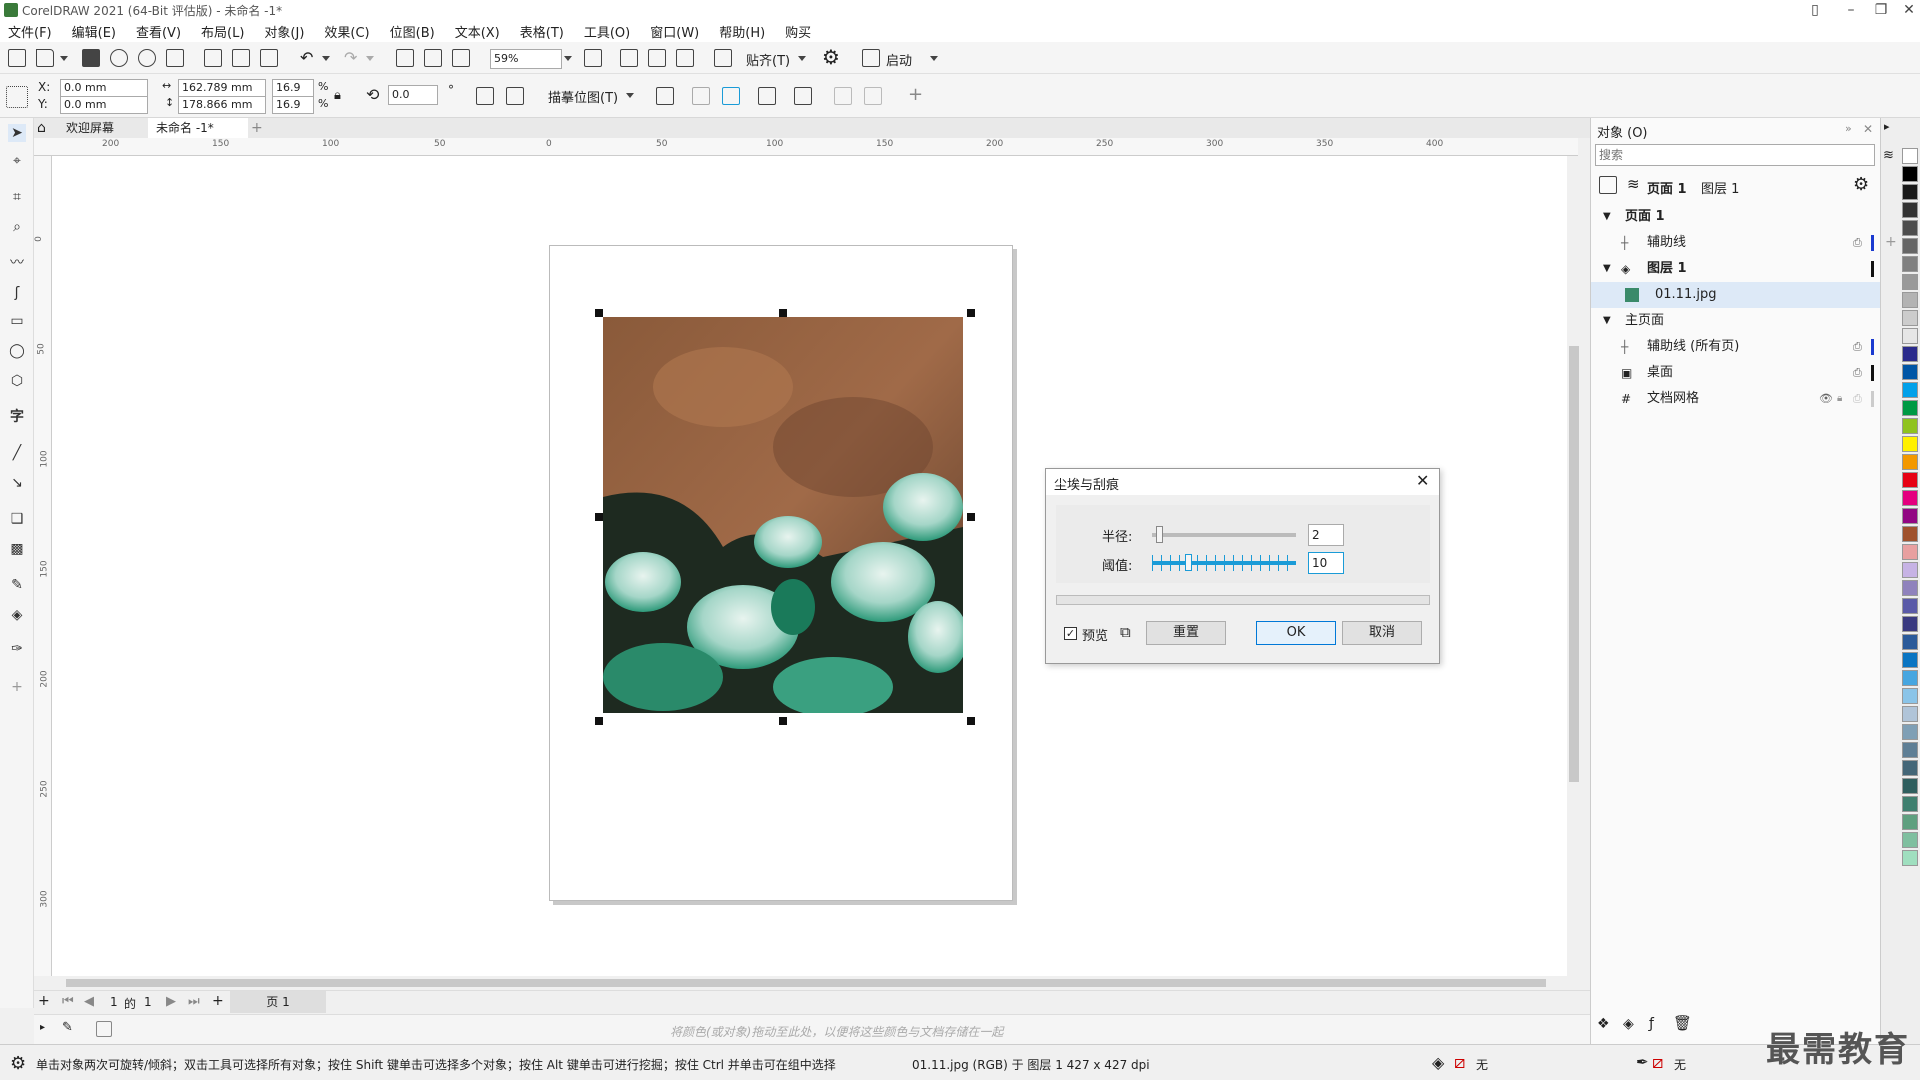  Describe the element at coordinates (1736, 373) in the screenshot. I see `tree-item-desktop: ▣ 桌面 ⎙` at that location.